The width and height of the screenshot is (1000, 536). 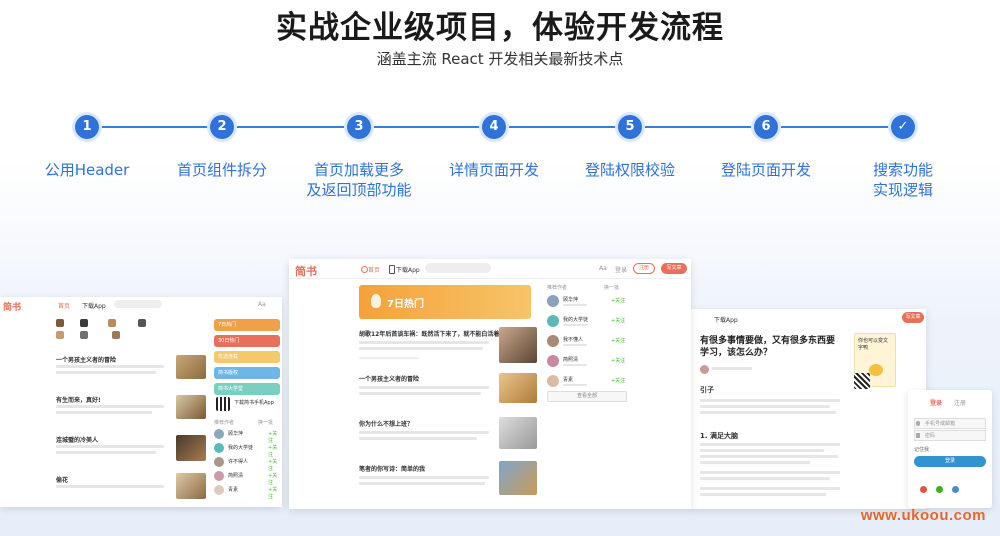 What do you see at coordinates (364, 269) in the screenshot?
I see `compass-icon` at bounding box center [364, 269].